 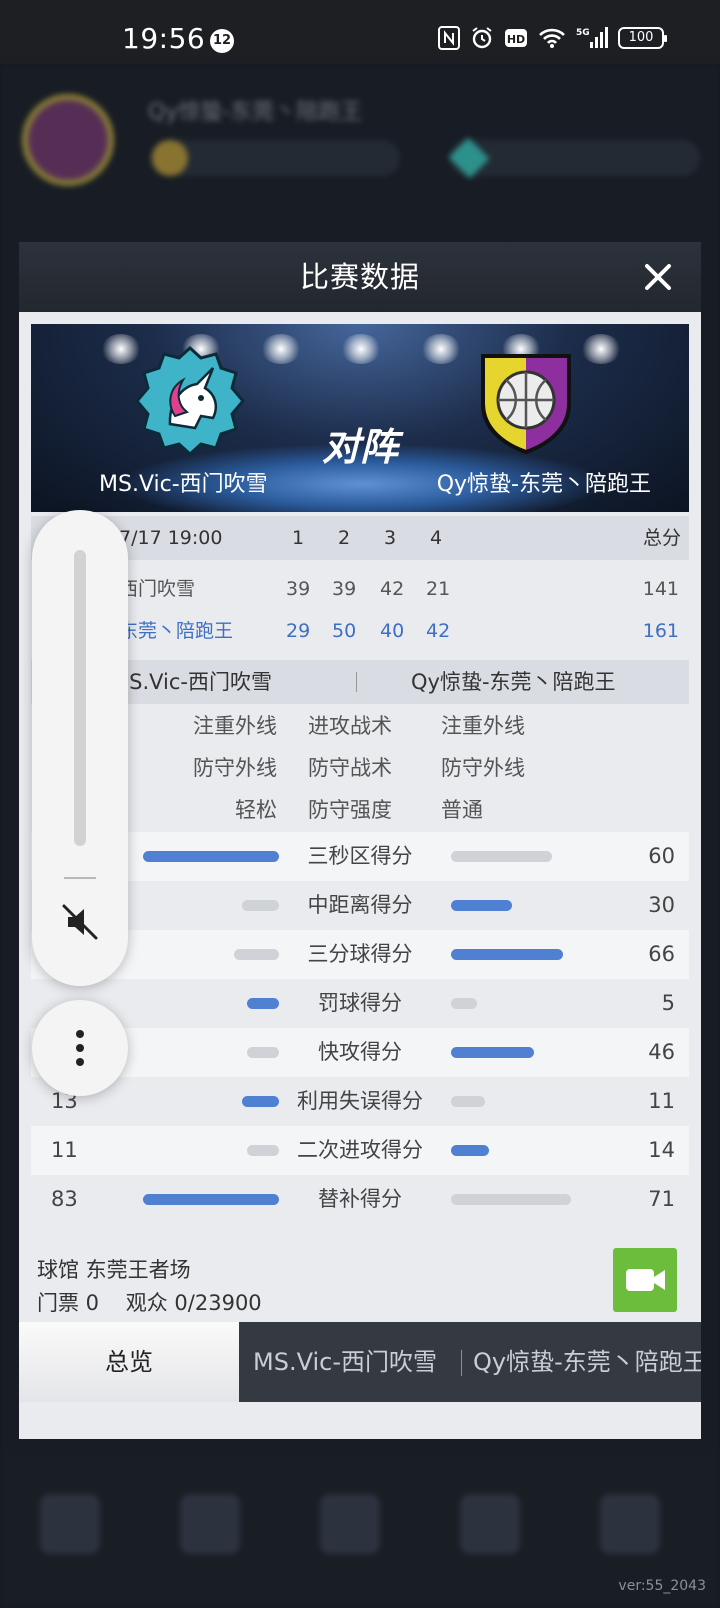 What do you see at coordinates (482, 38) in the screenshot?
I see `alarm-icon` at bounding box center [482, 38].